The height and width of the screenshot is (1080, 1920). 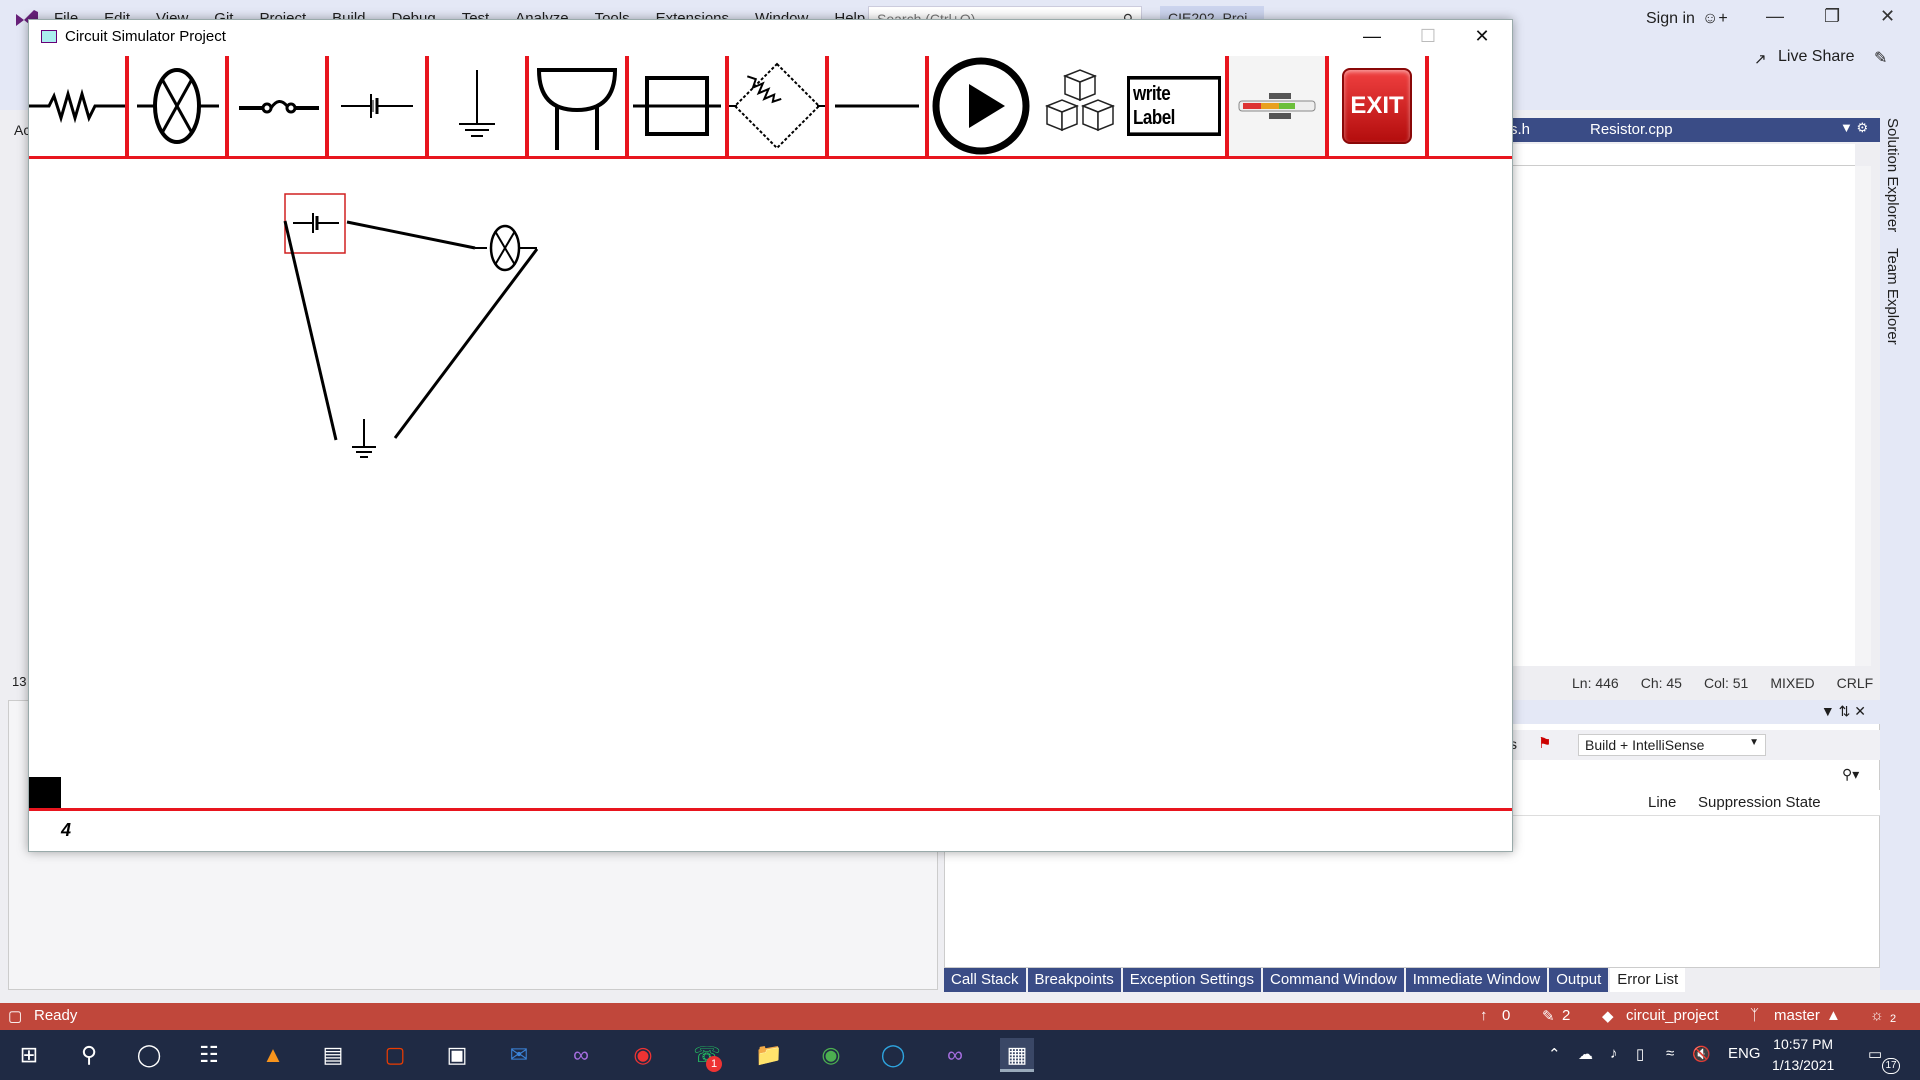 What do you see at coordinates (1506, 1015) in the screenshot?
I see `push-count: 0` at bounding box center [1506, 1015].